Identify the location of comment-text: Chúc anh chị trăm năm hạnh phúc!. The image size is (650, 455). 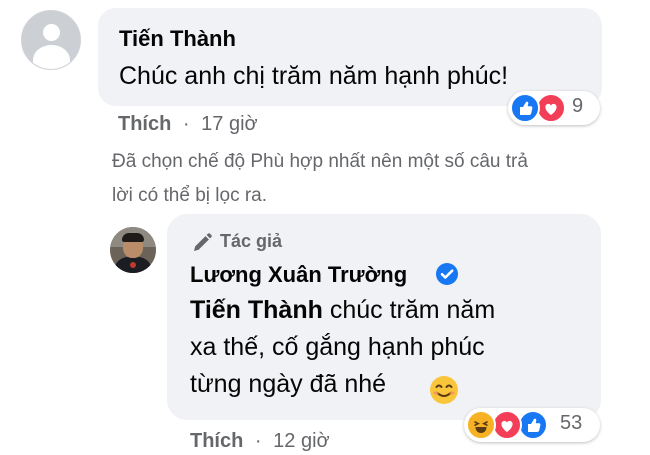
(314, 76).